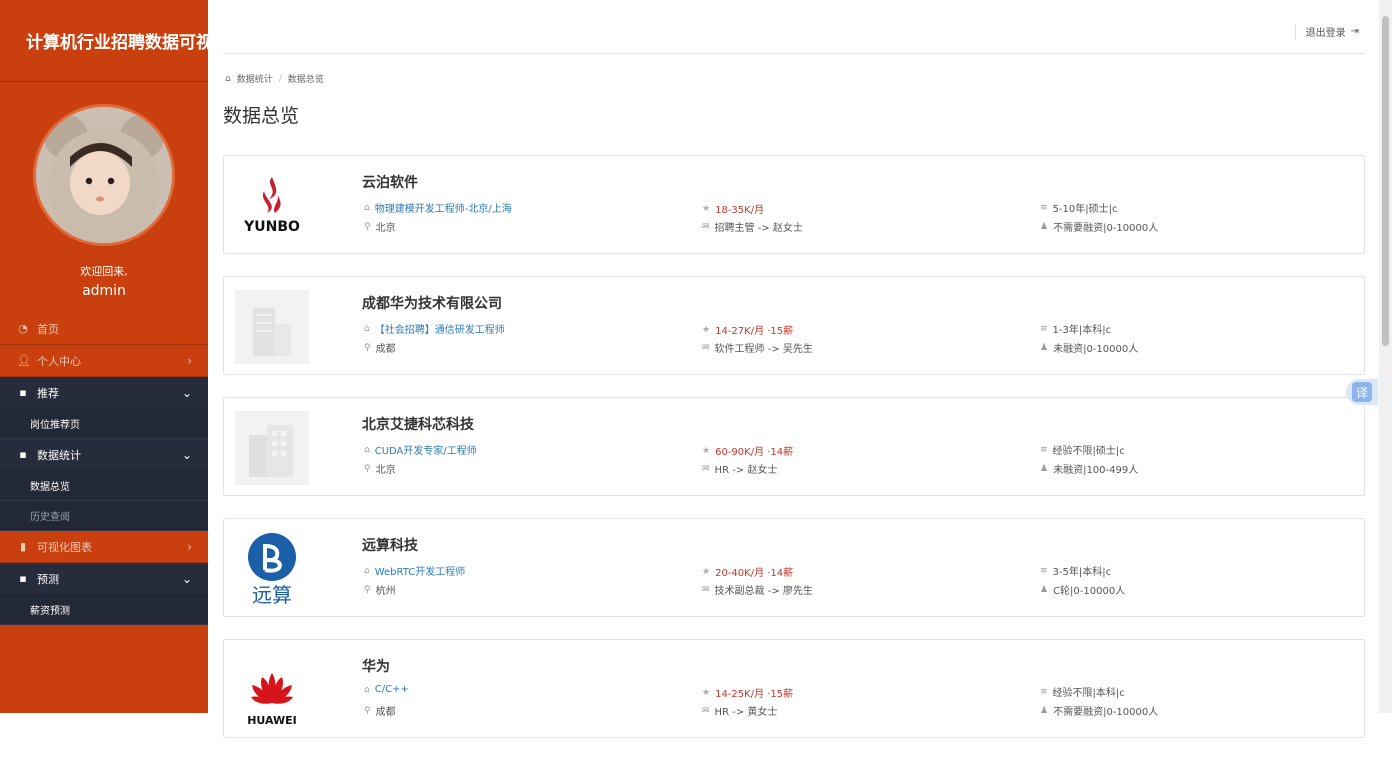  I want to click on job-requirement: ≡ 1-3年|本科|c, so click(1075, 329).